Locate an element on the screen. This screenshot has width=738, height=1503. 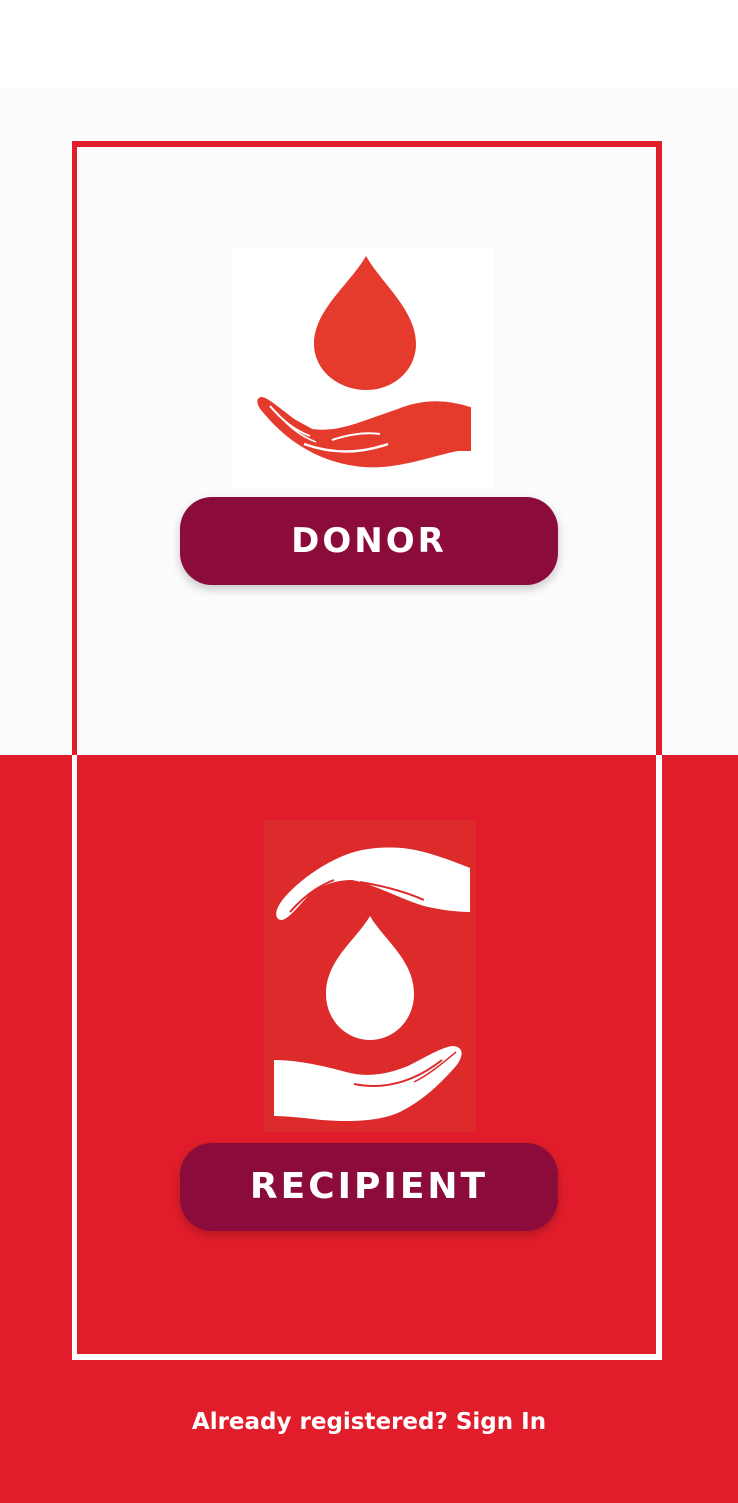
sign-in-link: Already registered? Sign In is located at coordinates (369, 1422).